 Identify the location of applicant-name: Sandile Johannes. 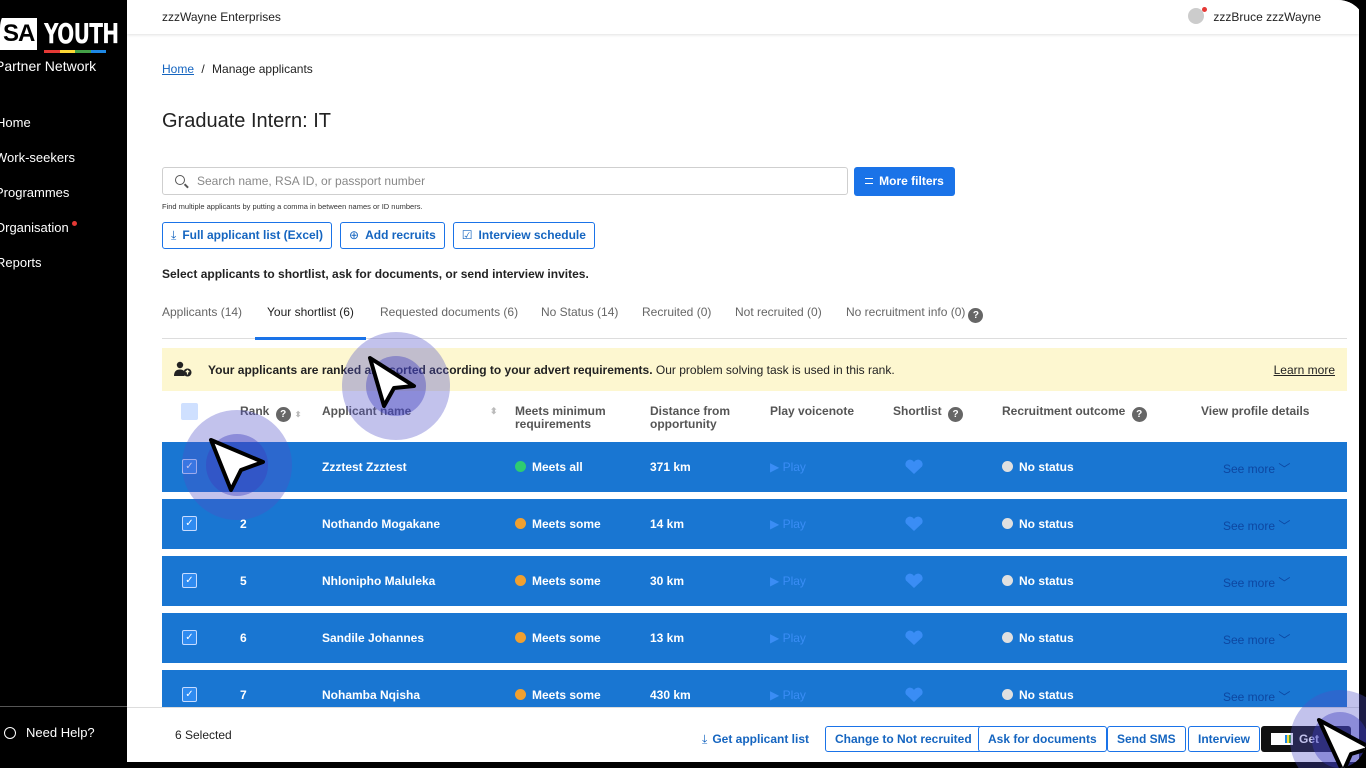
(373, 638).